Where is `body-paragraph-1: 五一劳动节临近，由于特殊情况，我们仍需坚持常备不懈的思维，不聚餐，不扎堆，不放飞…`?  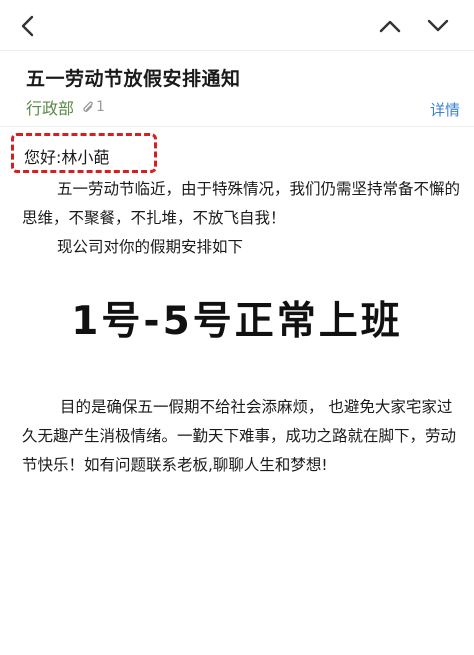 body-paragraph-1: 五一劳动节临近，由于特殊情况，我们仍需坚持常备不懈的思维，不聚餐，不扎堆，不放飞… is located at coordinates (242, 204).